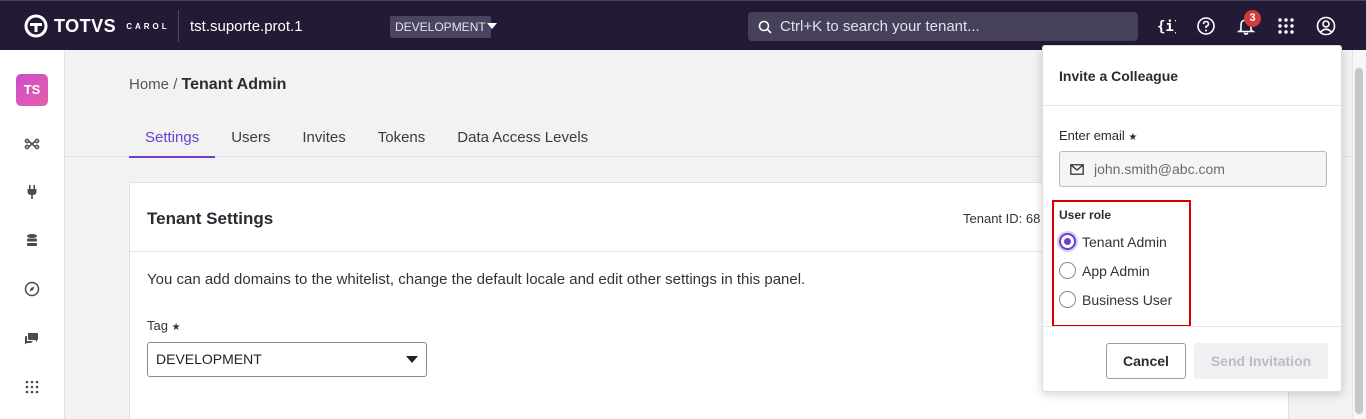 The image size is (1366, 419). What do you see at coordinates (32, 338) in the screenshot?
I see `chat-icon` at bounding box center [32, 338].